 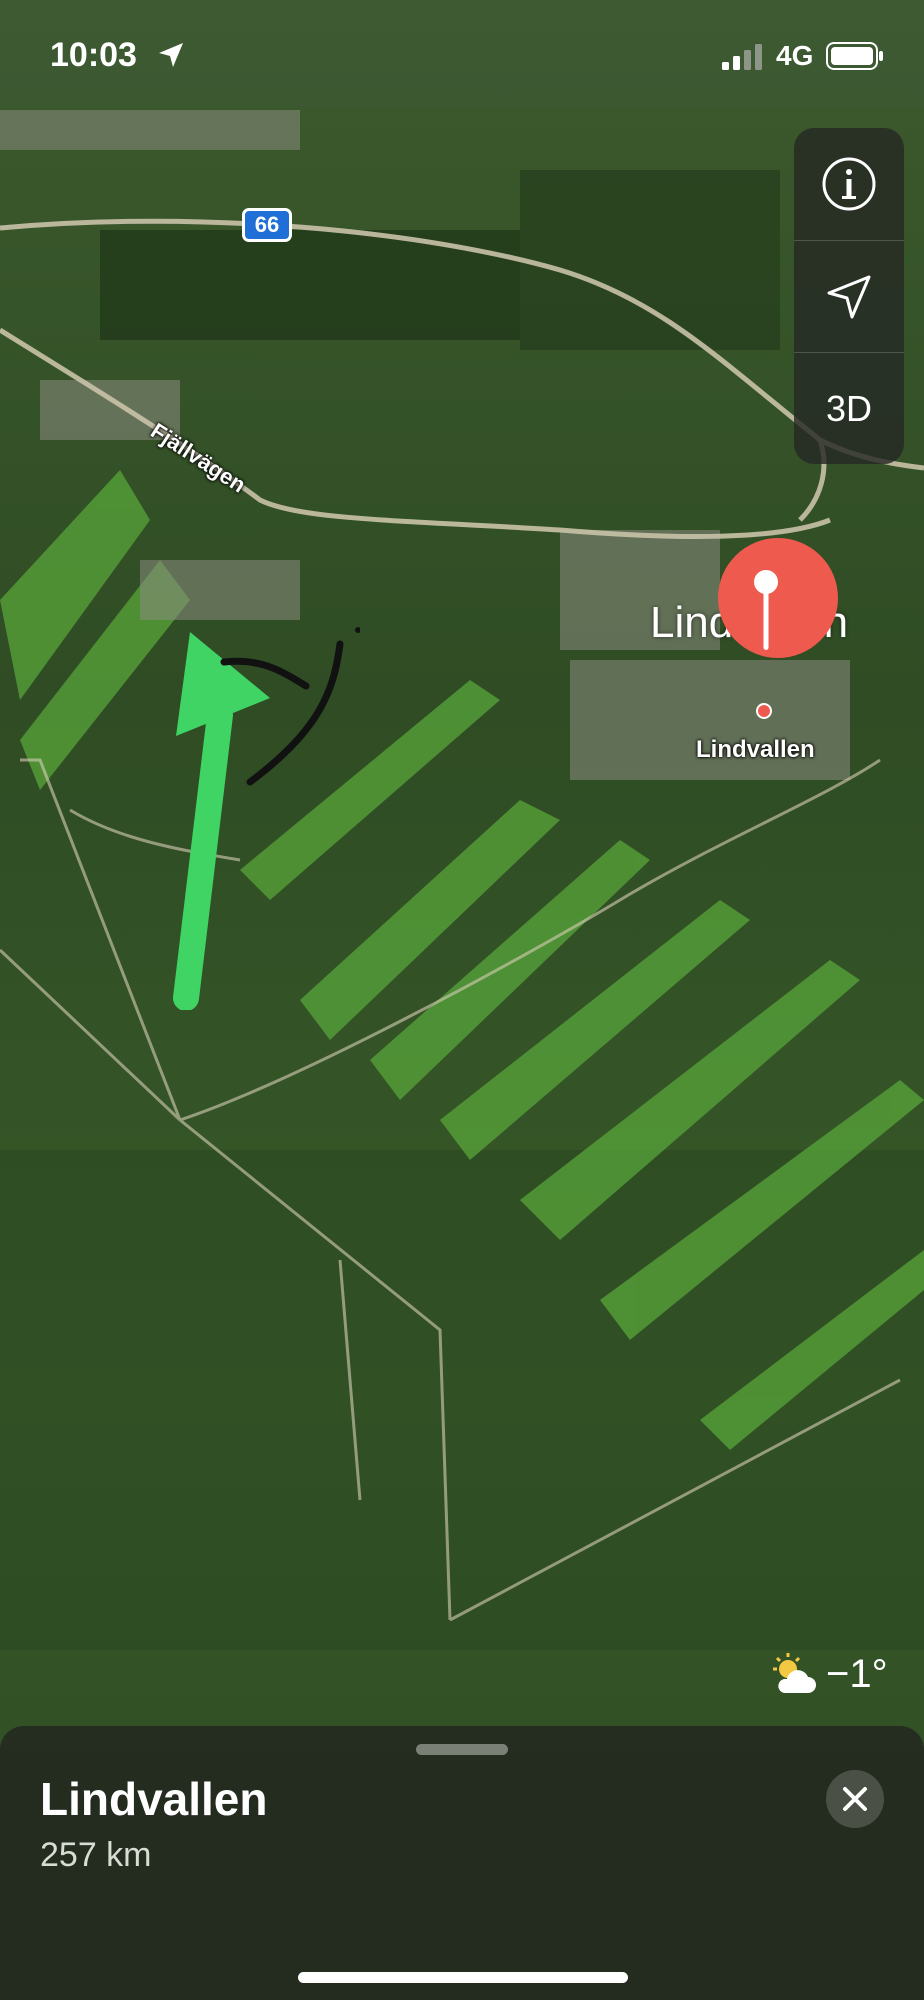 I want to click on map-controls: 3D, so click(x=849, y=296).